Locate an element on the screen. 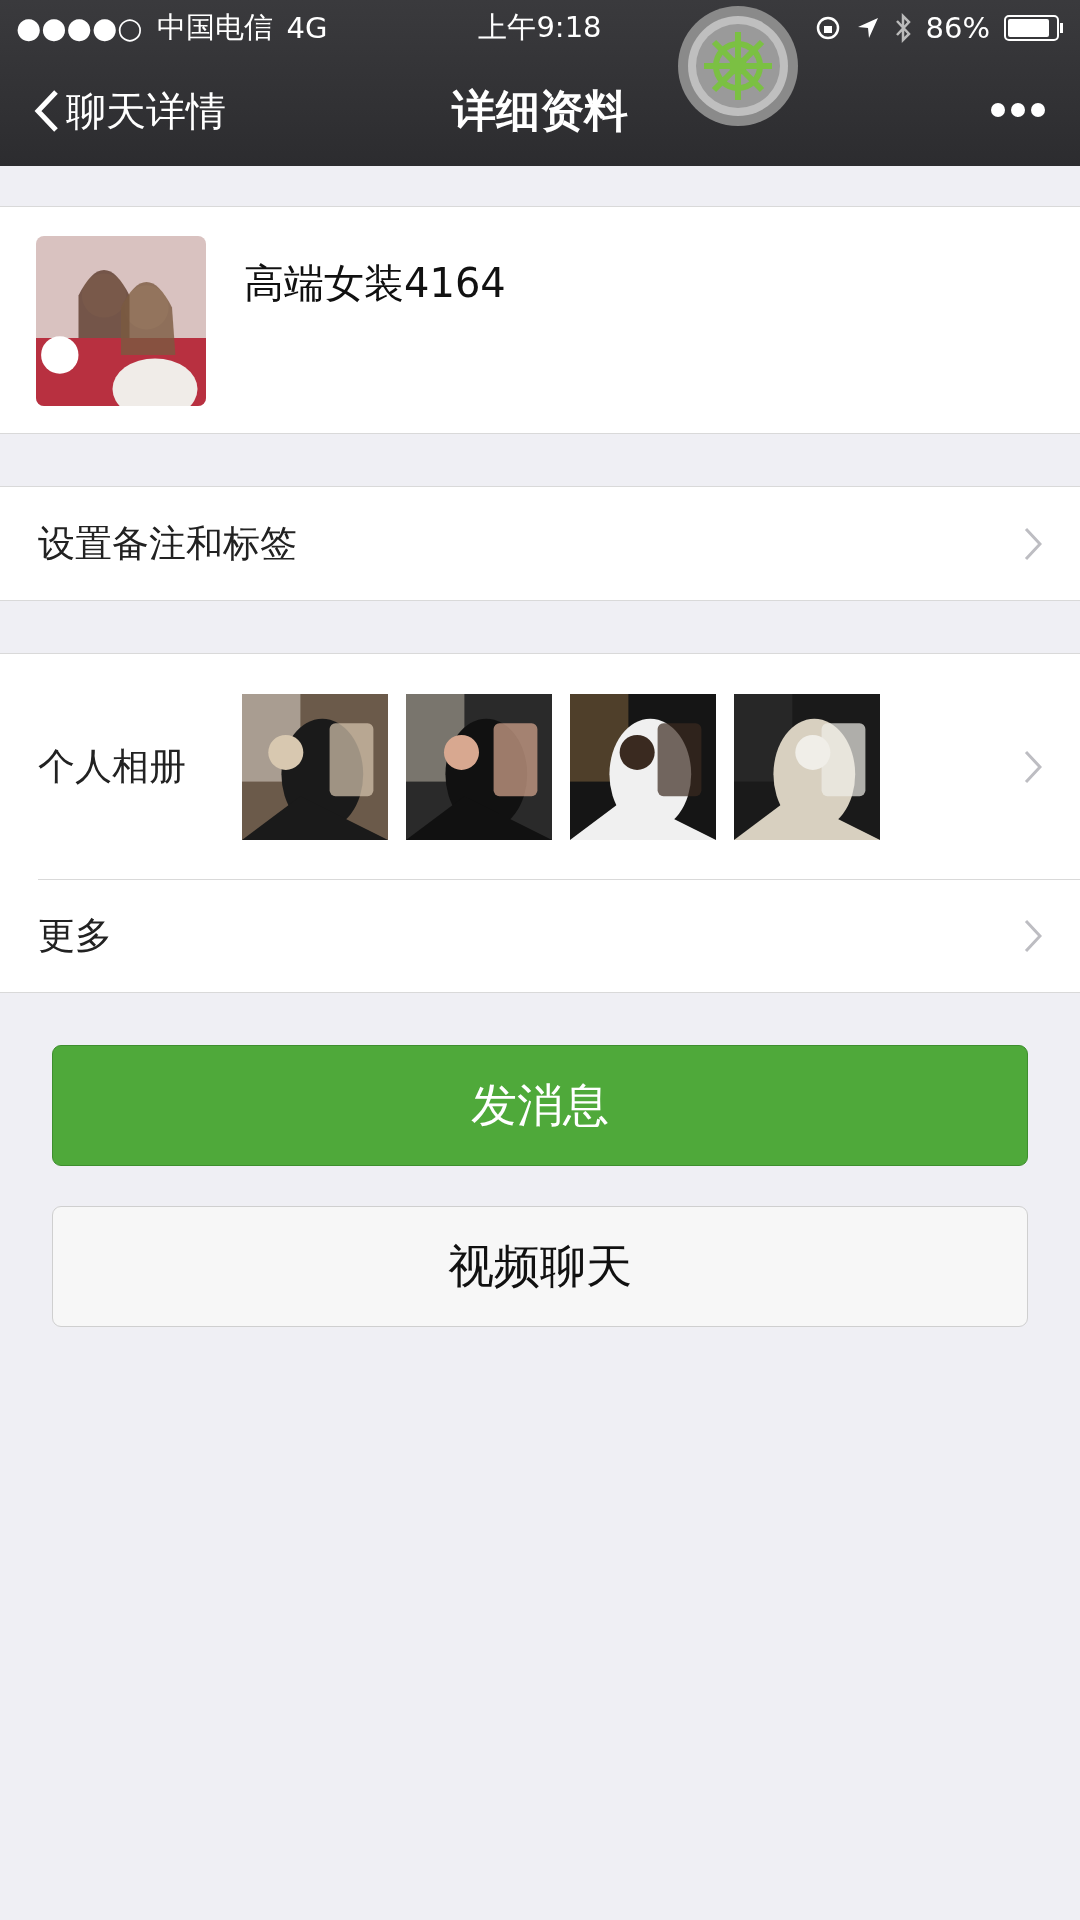 The width and height of the screenshot is (1080, 1920). page-title: 详细资料 is located at coordinates (540, 110).